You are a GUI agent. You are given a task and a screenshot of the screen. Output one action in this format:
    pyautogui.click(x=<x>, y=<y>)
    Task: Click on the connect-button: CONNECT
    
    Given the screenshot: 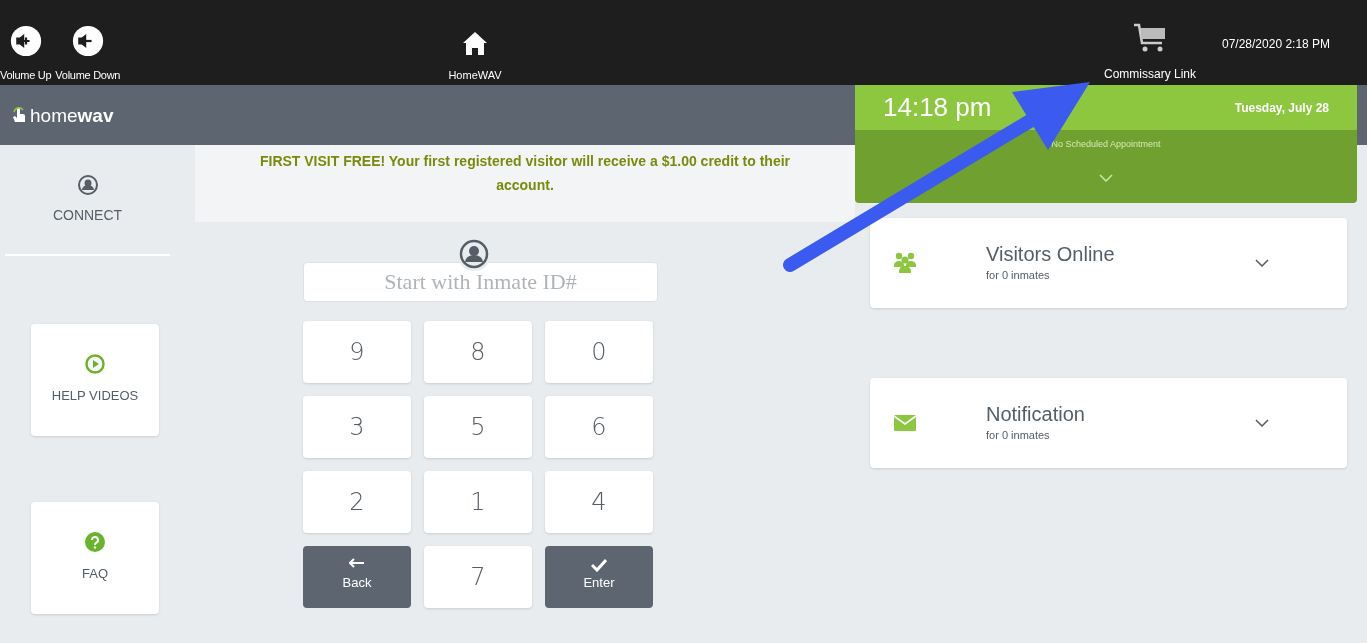 What is the action you would take?
    pyautogui.click(x=87, y=215)
    